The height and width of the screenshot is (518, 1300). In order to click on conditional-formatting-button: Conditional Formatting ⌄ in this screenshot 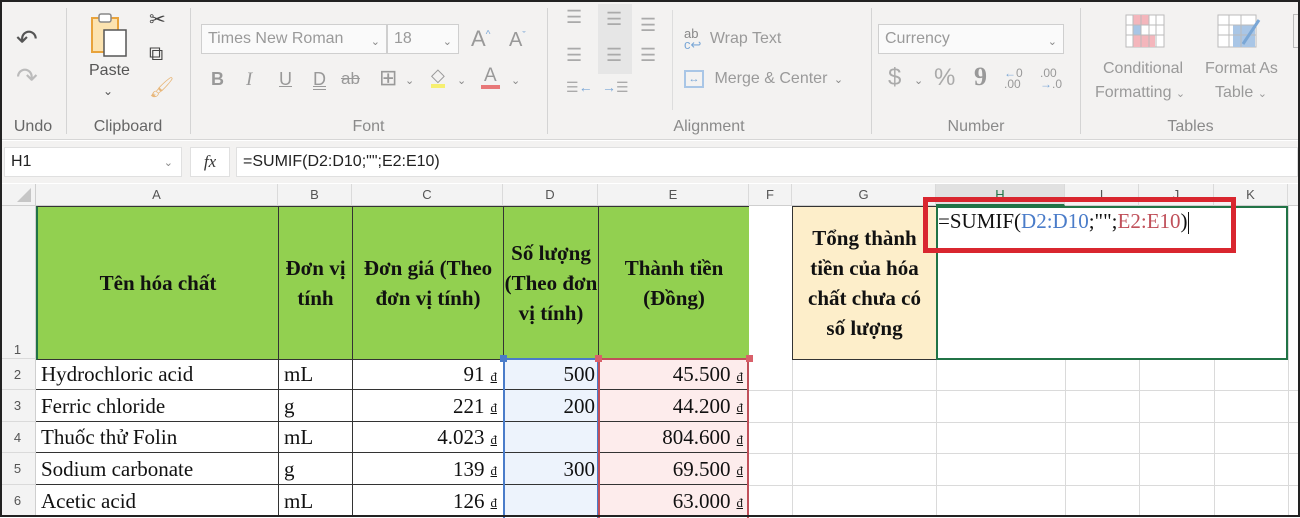, I will do `click(1145, 59)`.